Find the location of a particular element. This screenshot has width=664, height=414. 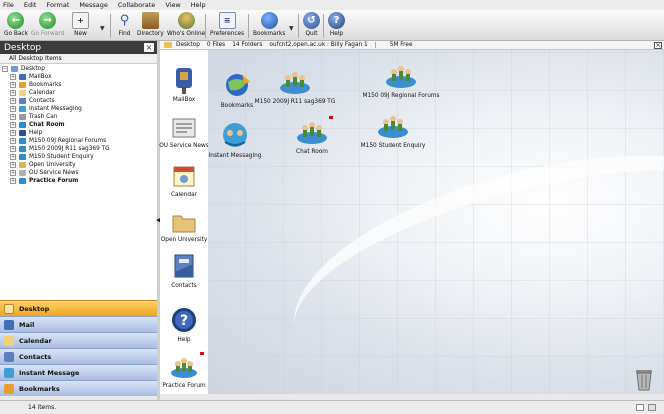

tree-item-mailbox: + MailBox is located at coordinates (31, 77).